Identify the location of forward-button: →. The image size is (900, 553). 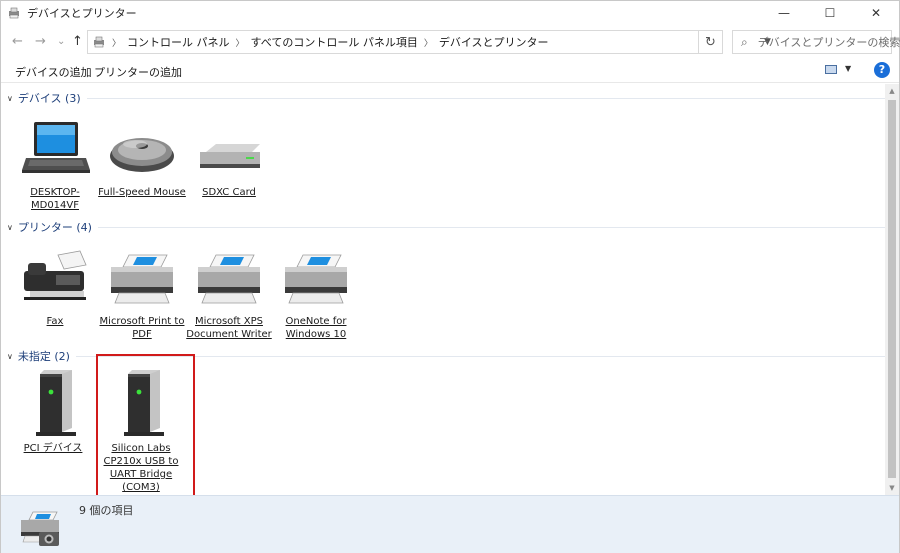
(40, 42).